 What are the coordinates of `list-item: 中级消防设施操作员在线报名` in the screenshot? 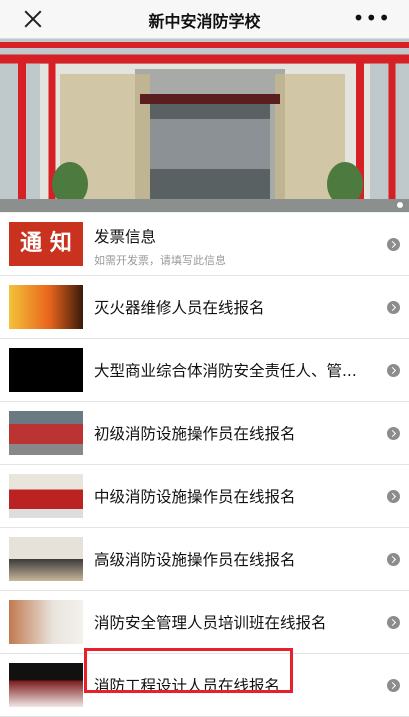 It's located at (204, 496).